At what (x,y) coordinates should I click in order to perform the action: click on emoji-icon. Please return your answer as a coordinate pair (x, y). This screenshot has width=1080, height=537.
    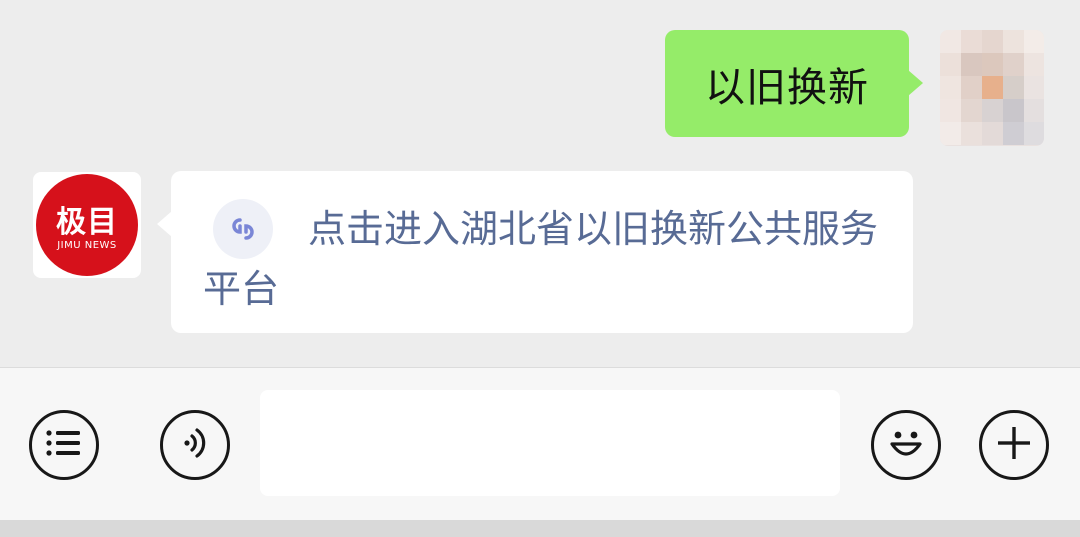
    Looking at the image, I should click on (906, 445).